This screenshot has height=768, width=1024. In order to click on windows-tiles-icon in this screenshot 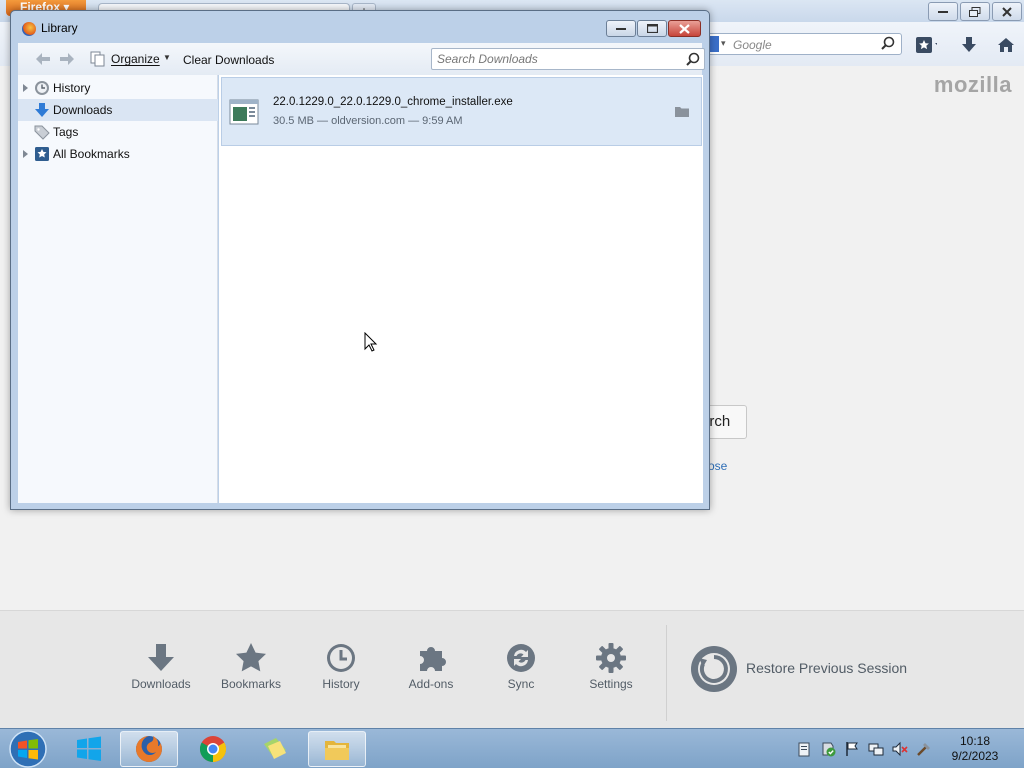, I will do `click(89, 748)`.